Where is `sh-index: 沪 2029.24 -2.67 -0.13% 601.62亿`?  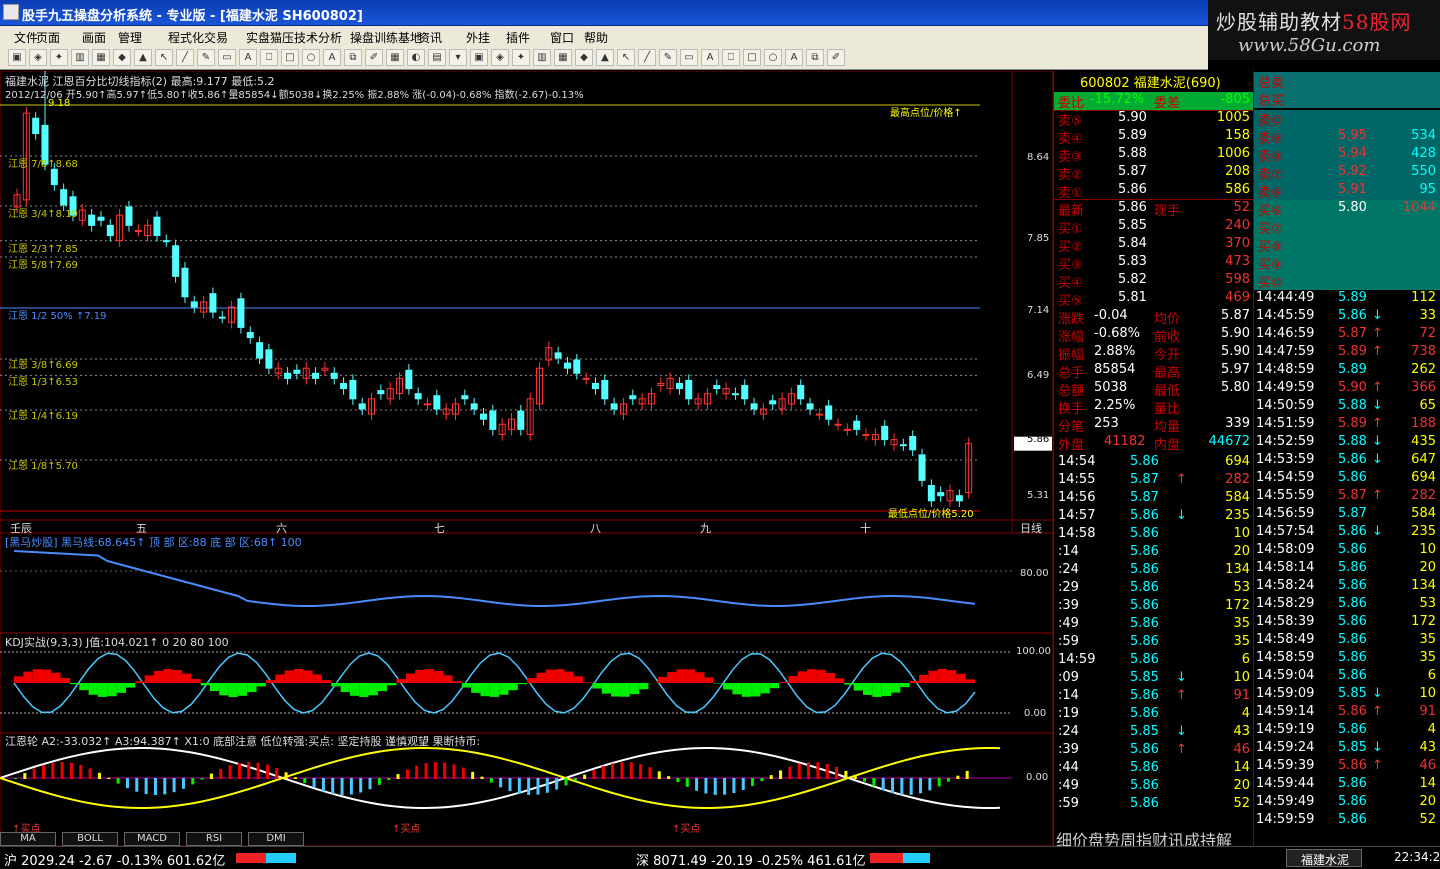 sh-index: 沪 2029.24 -2.67 -0.13% 601.62亿 is located at coordinates (114, 859).